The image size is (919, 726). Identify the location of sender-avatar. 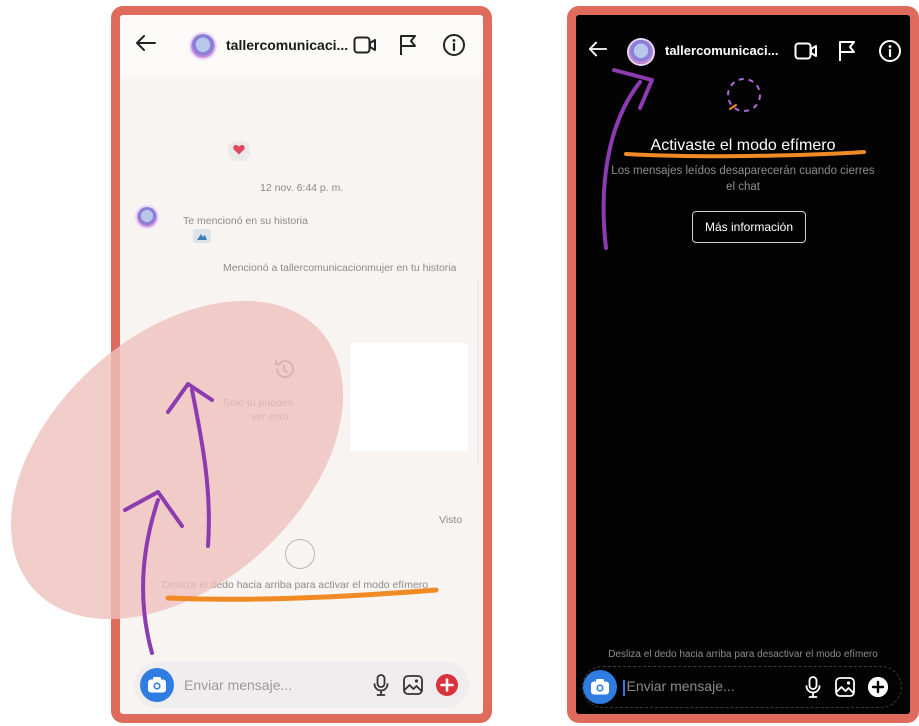
(147, 217).